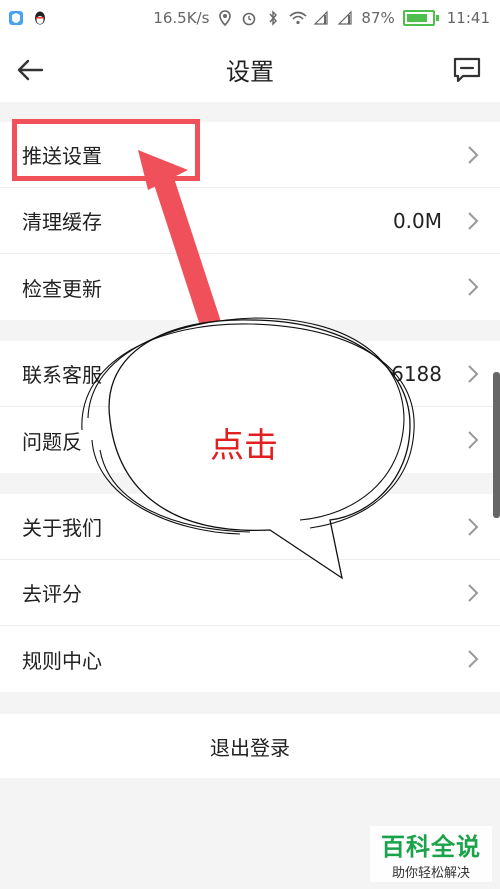 The height and width of the screenshot is (889, 500). What do you see at coordinates (62, 660) in the screenshot?
I see `row-label: 规则中心` at bounding box center [62, 660].